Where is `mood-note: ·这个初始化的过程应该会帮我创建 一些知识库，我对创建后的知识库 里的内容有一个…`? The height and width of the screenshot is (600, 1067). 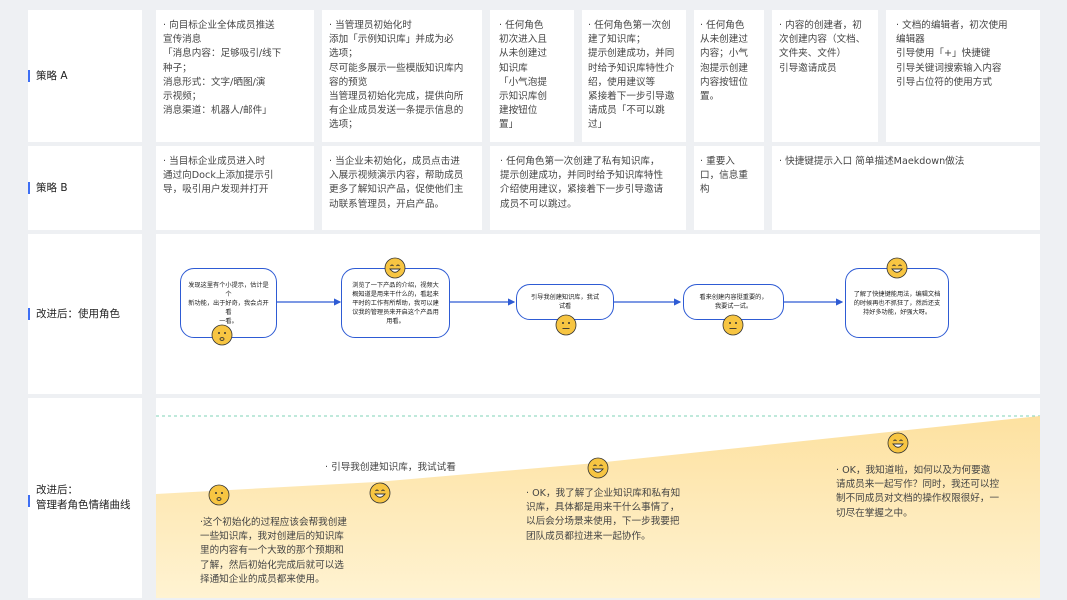 mood-note: ·这个初始化的过程应该会帮我创建 一些知识库，我对创建后的知识库 里的内容有一个… is located at coordinates (273, 551).